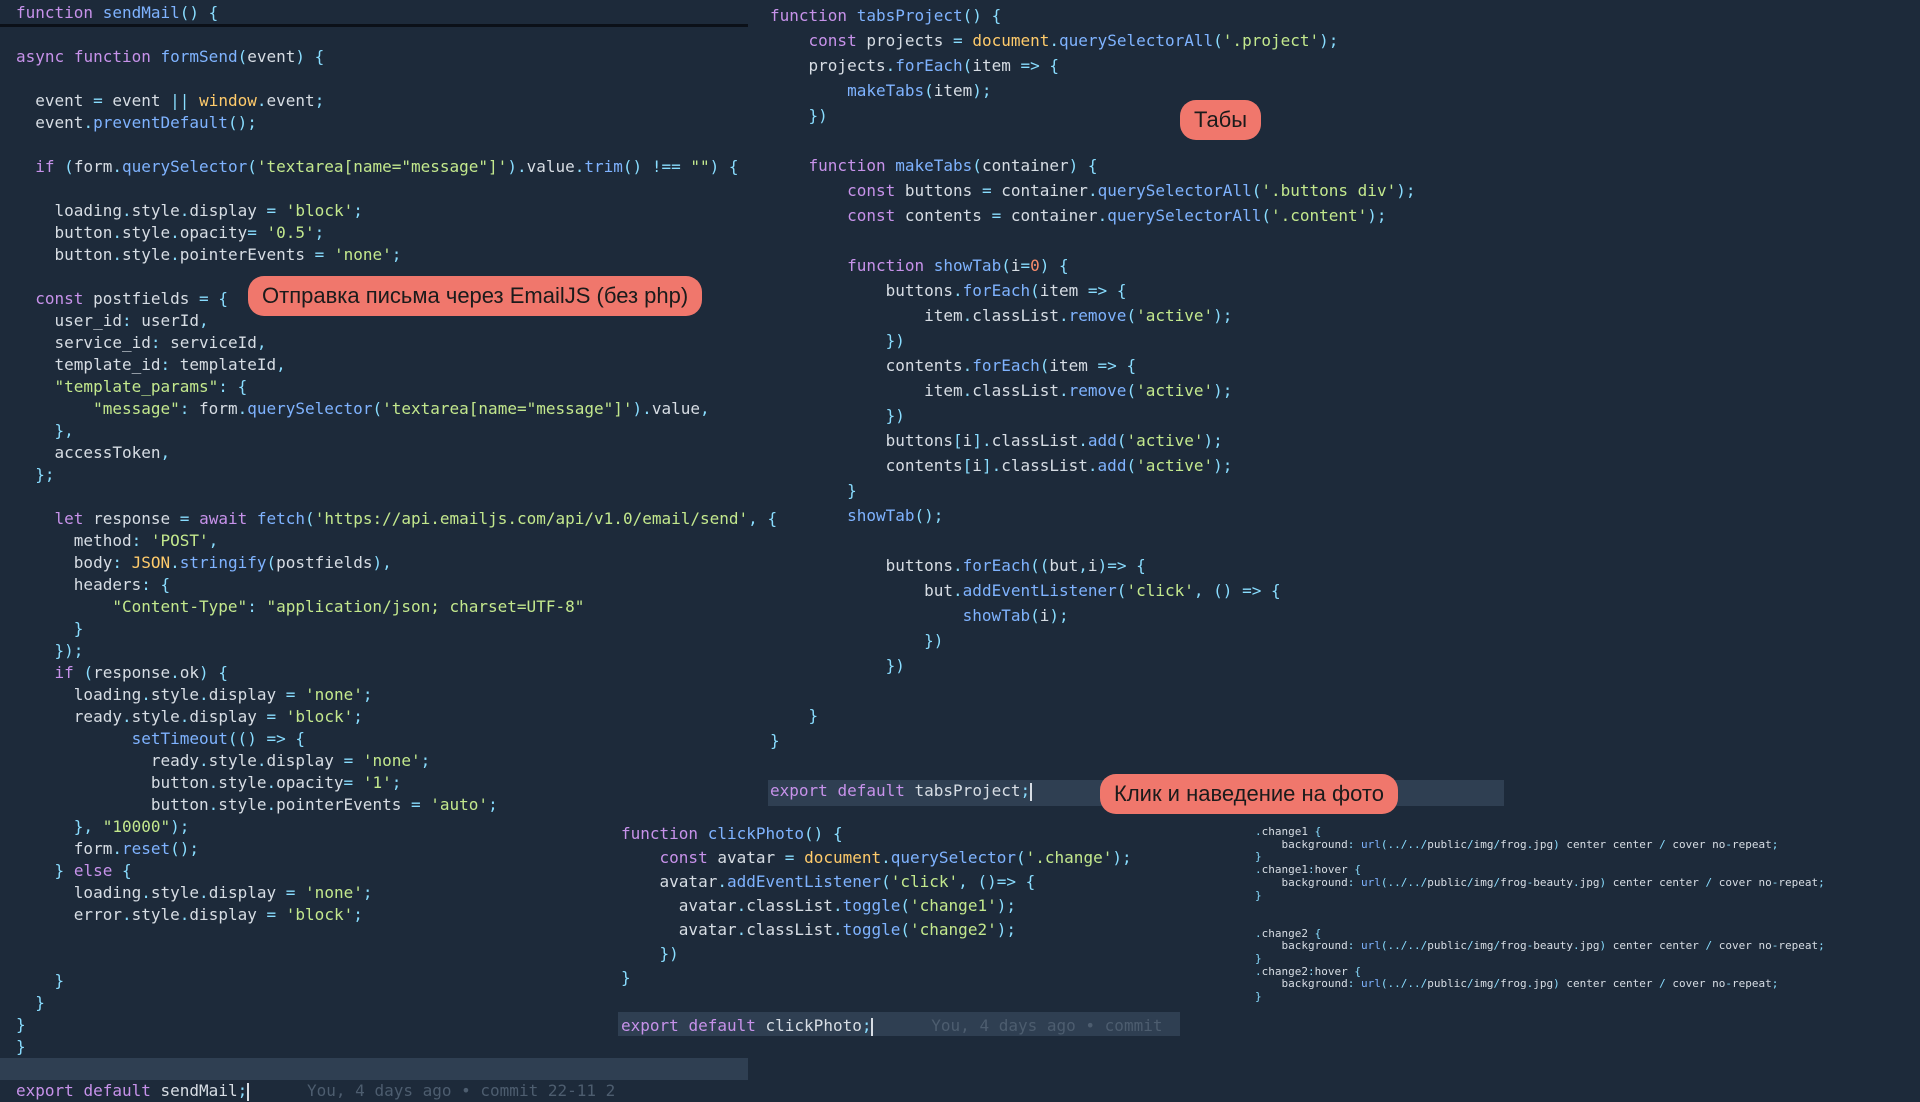  What do you see at coordinates (141, 672) in the screenshot?
I see `code-line: if (response.ok) {` at bounding box center [141, 672].